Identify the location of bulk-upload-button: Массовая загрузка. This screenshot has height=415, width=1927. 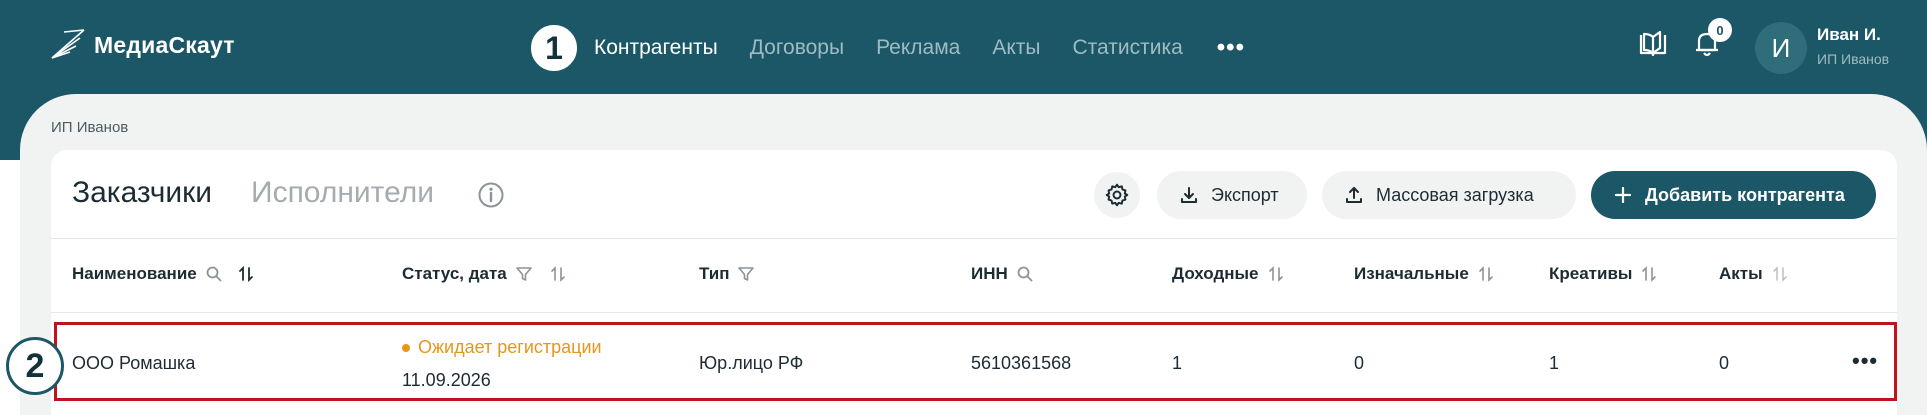
(1449, 195).